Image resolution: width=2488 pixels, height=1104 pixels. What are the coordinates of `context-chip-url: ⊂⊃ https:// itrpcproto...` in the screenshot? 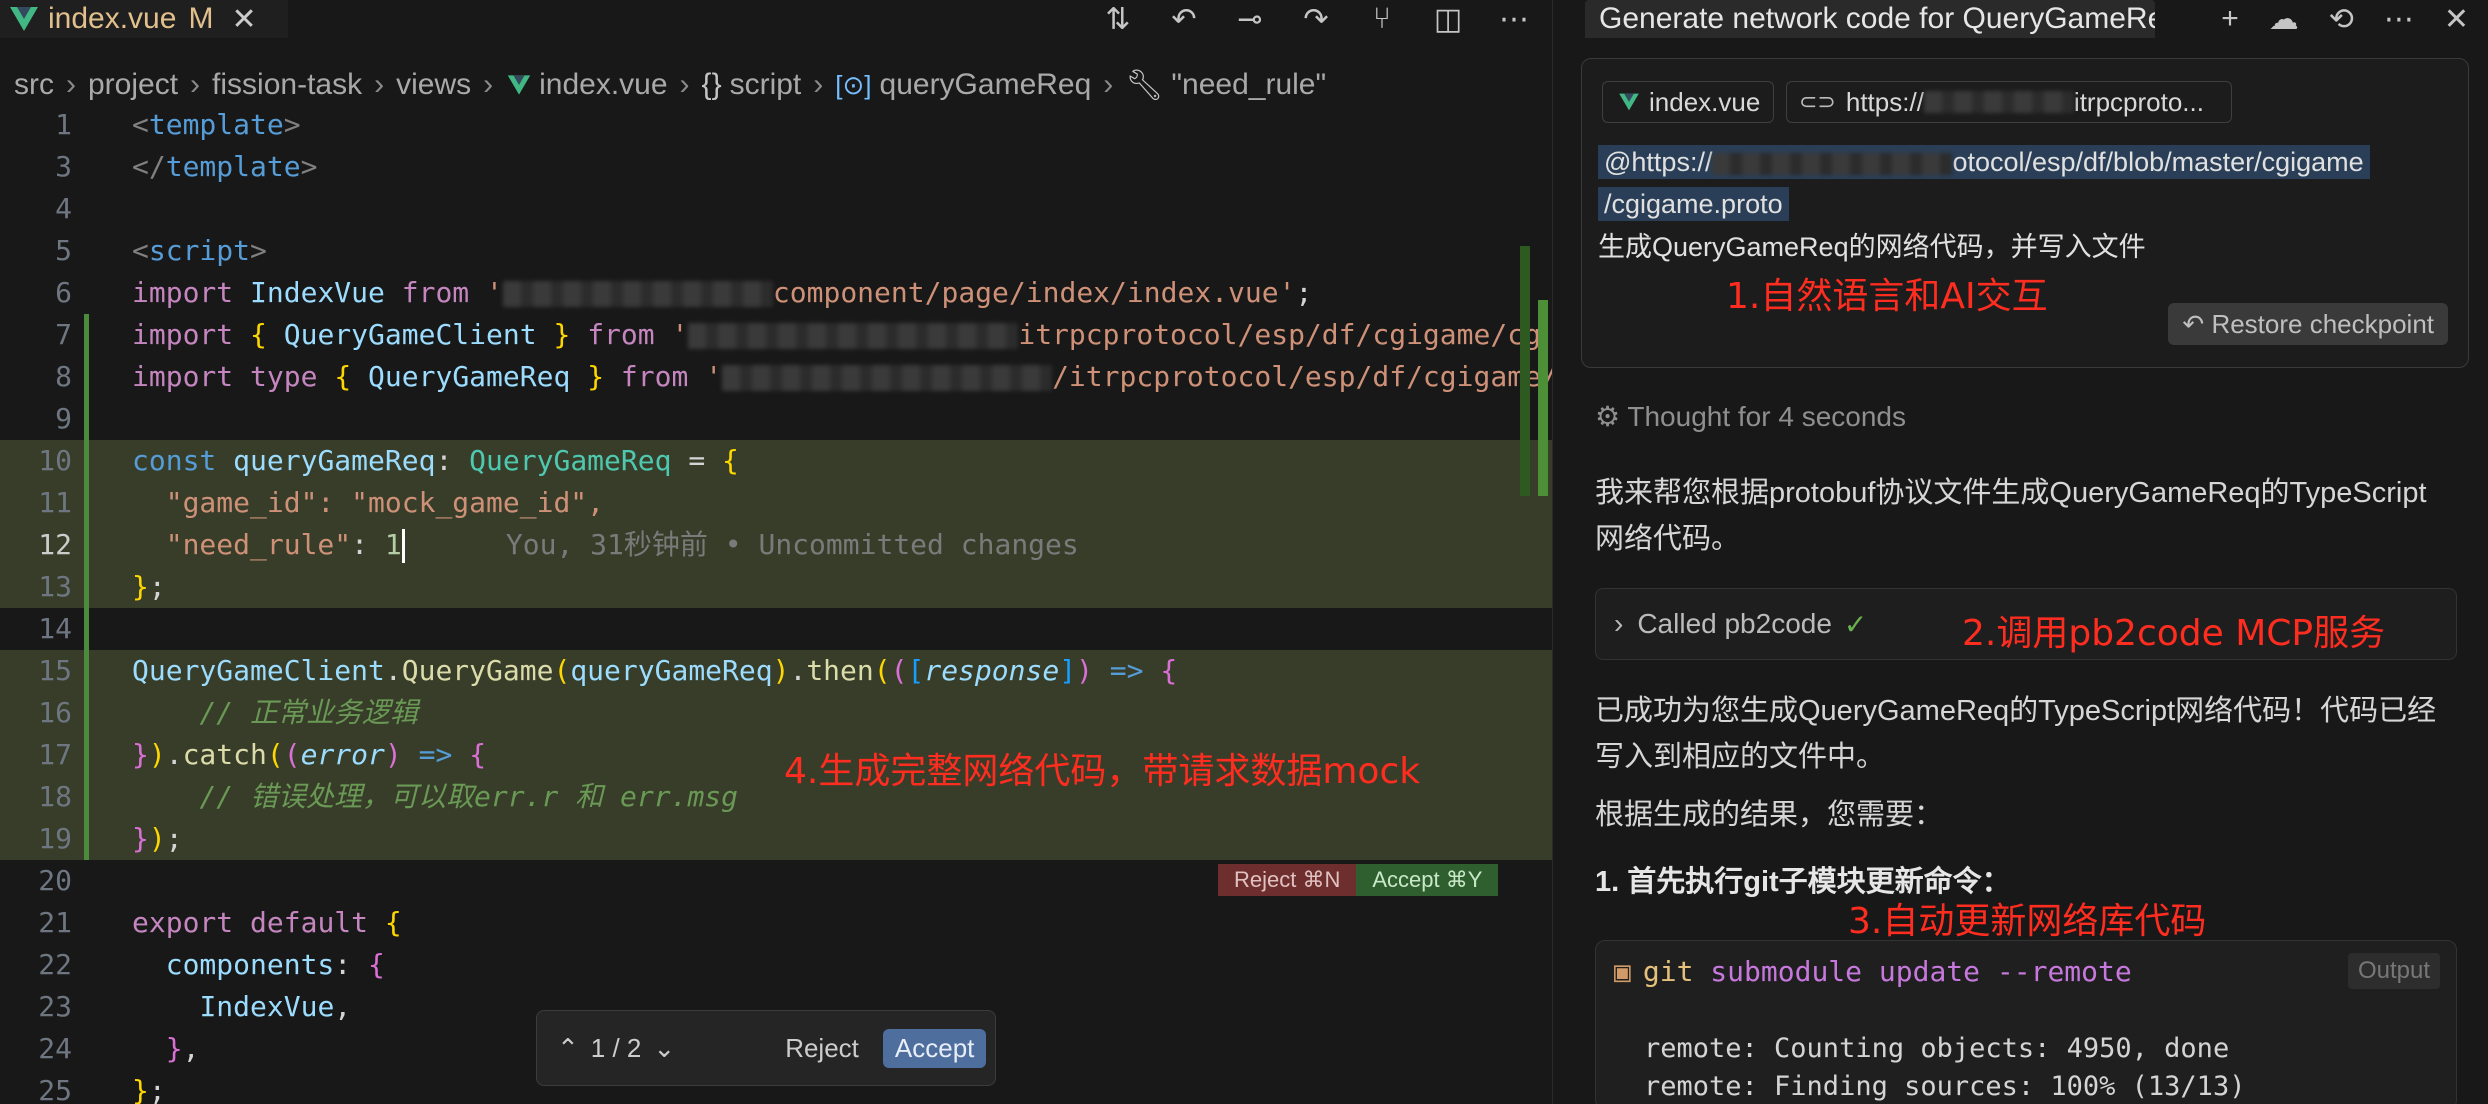 It's located at (2009, 102).